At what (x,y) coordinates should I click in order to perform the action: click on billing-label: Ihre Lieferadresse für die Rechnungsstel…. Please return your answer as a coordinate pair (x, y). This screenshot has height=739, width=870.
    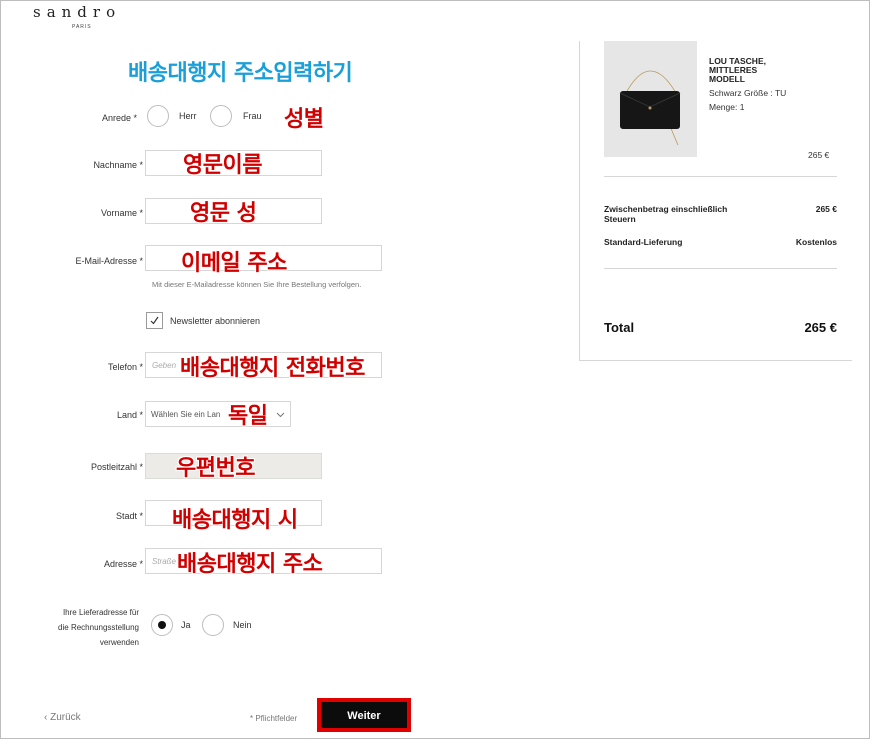
    Looking at the image, I should click on (98, 627).